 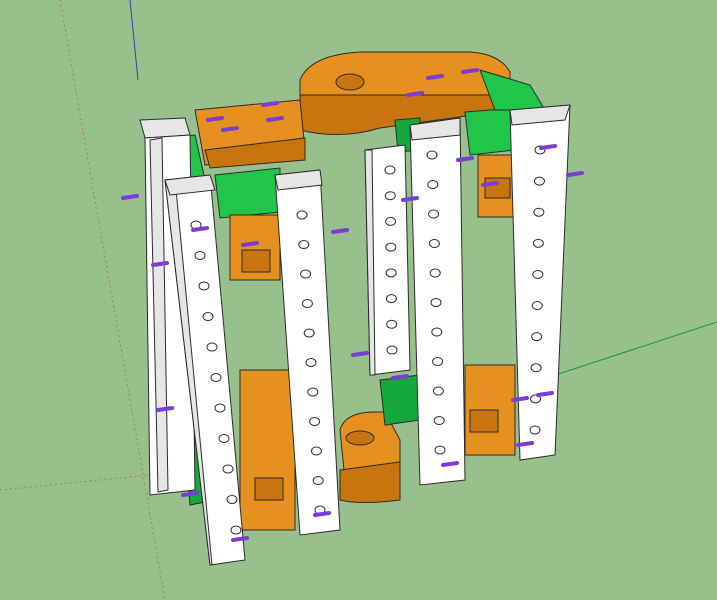 I want to click on back-center-bar, so click(x=387, y=260).